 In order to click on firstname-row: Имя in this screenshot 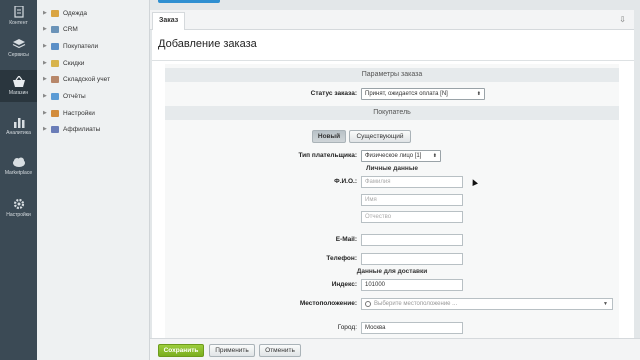, I will do `click(392, 201)`.